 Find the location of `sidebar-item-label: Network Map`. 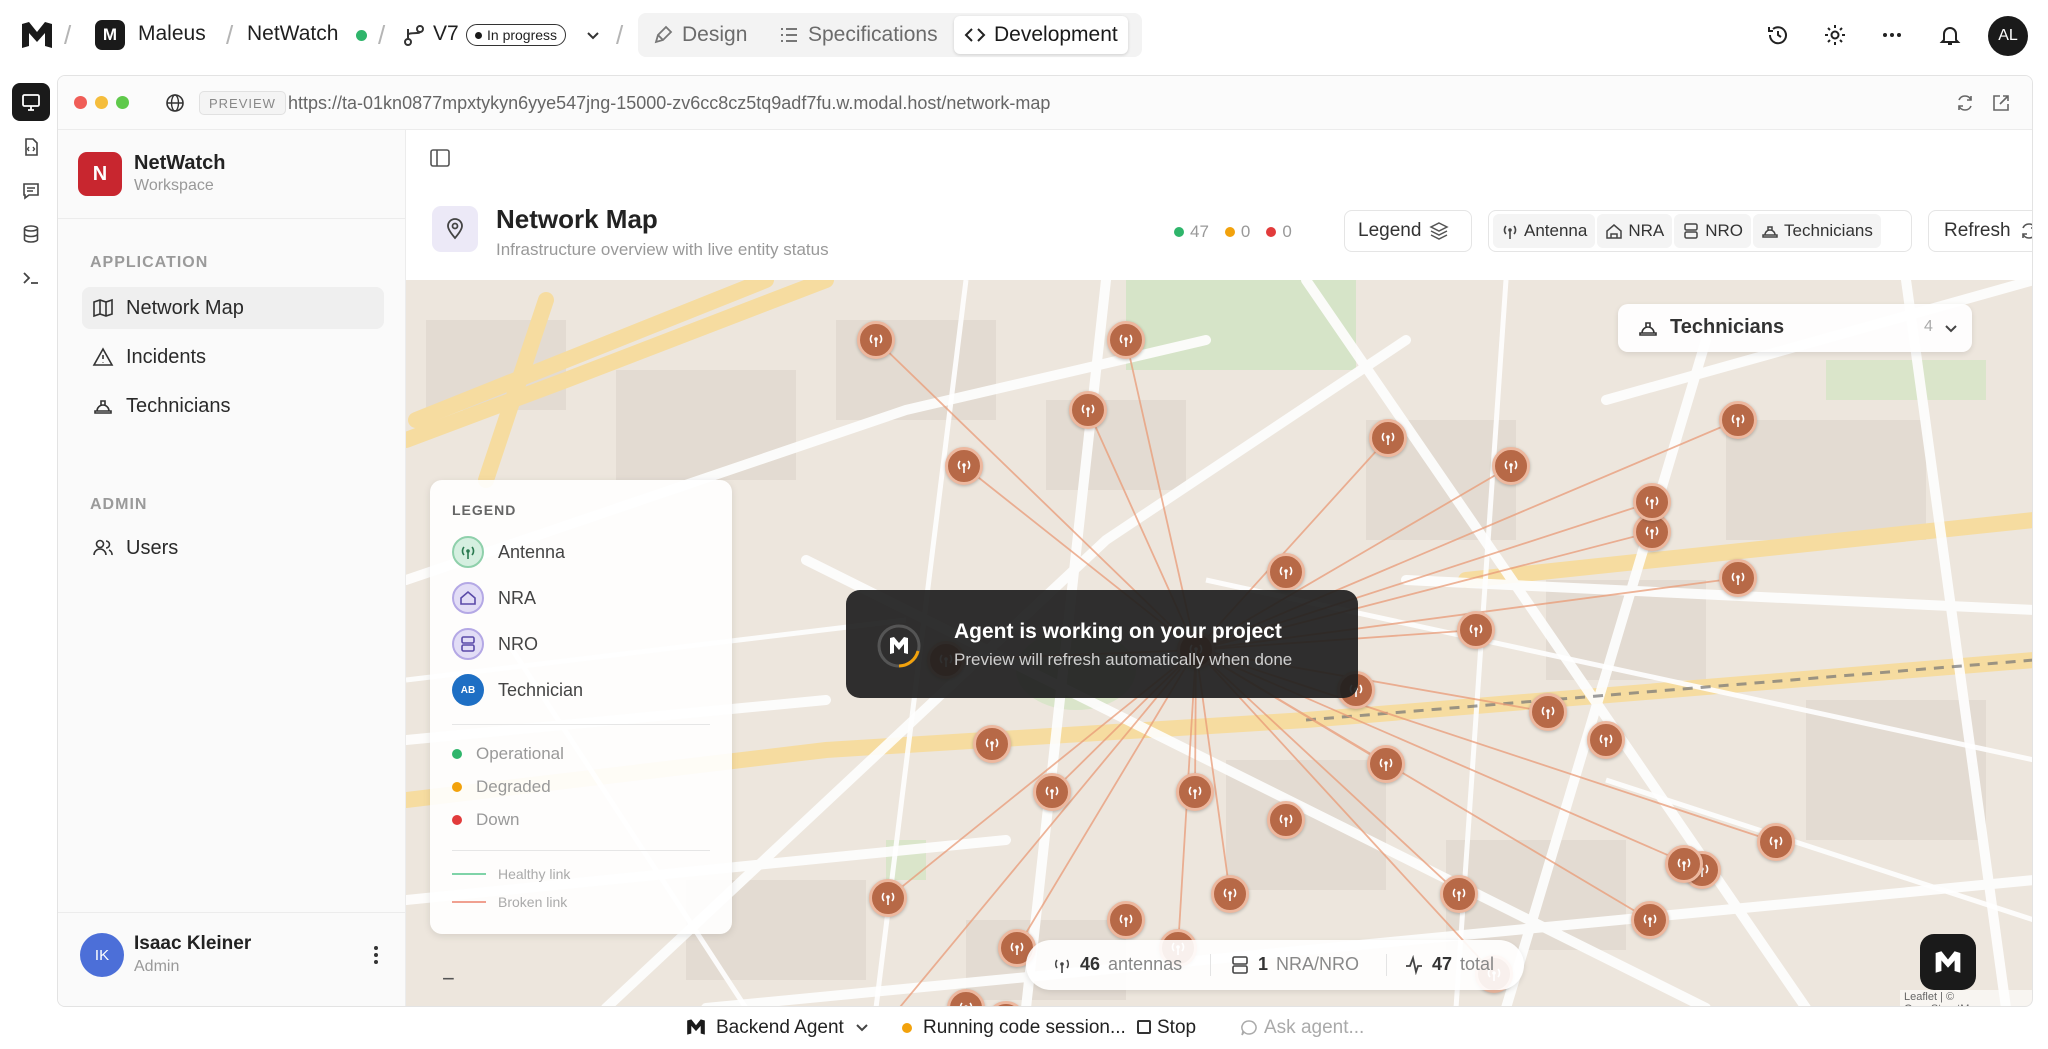

sidebar-item-label: Network Map is located at coordinates (185, 307).